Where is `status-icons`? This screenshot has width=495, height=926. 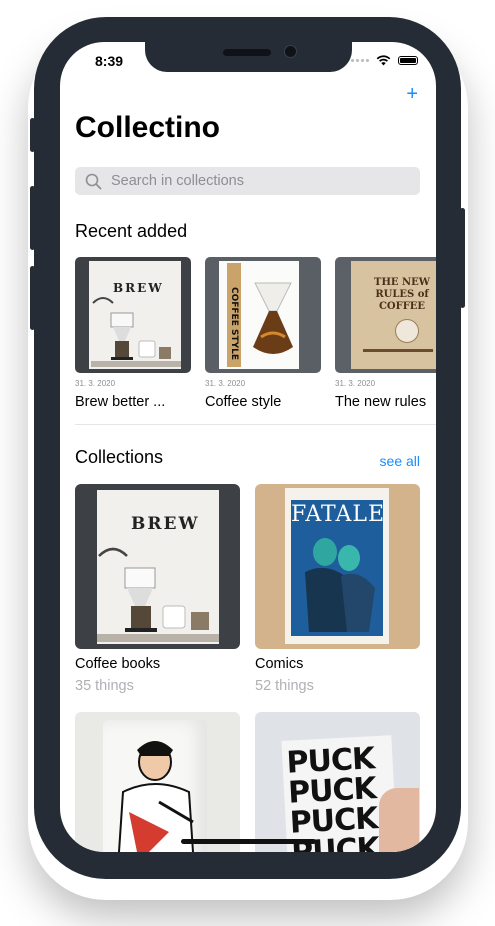
status-icons is located at coordinates (384, 60).